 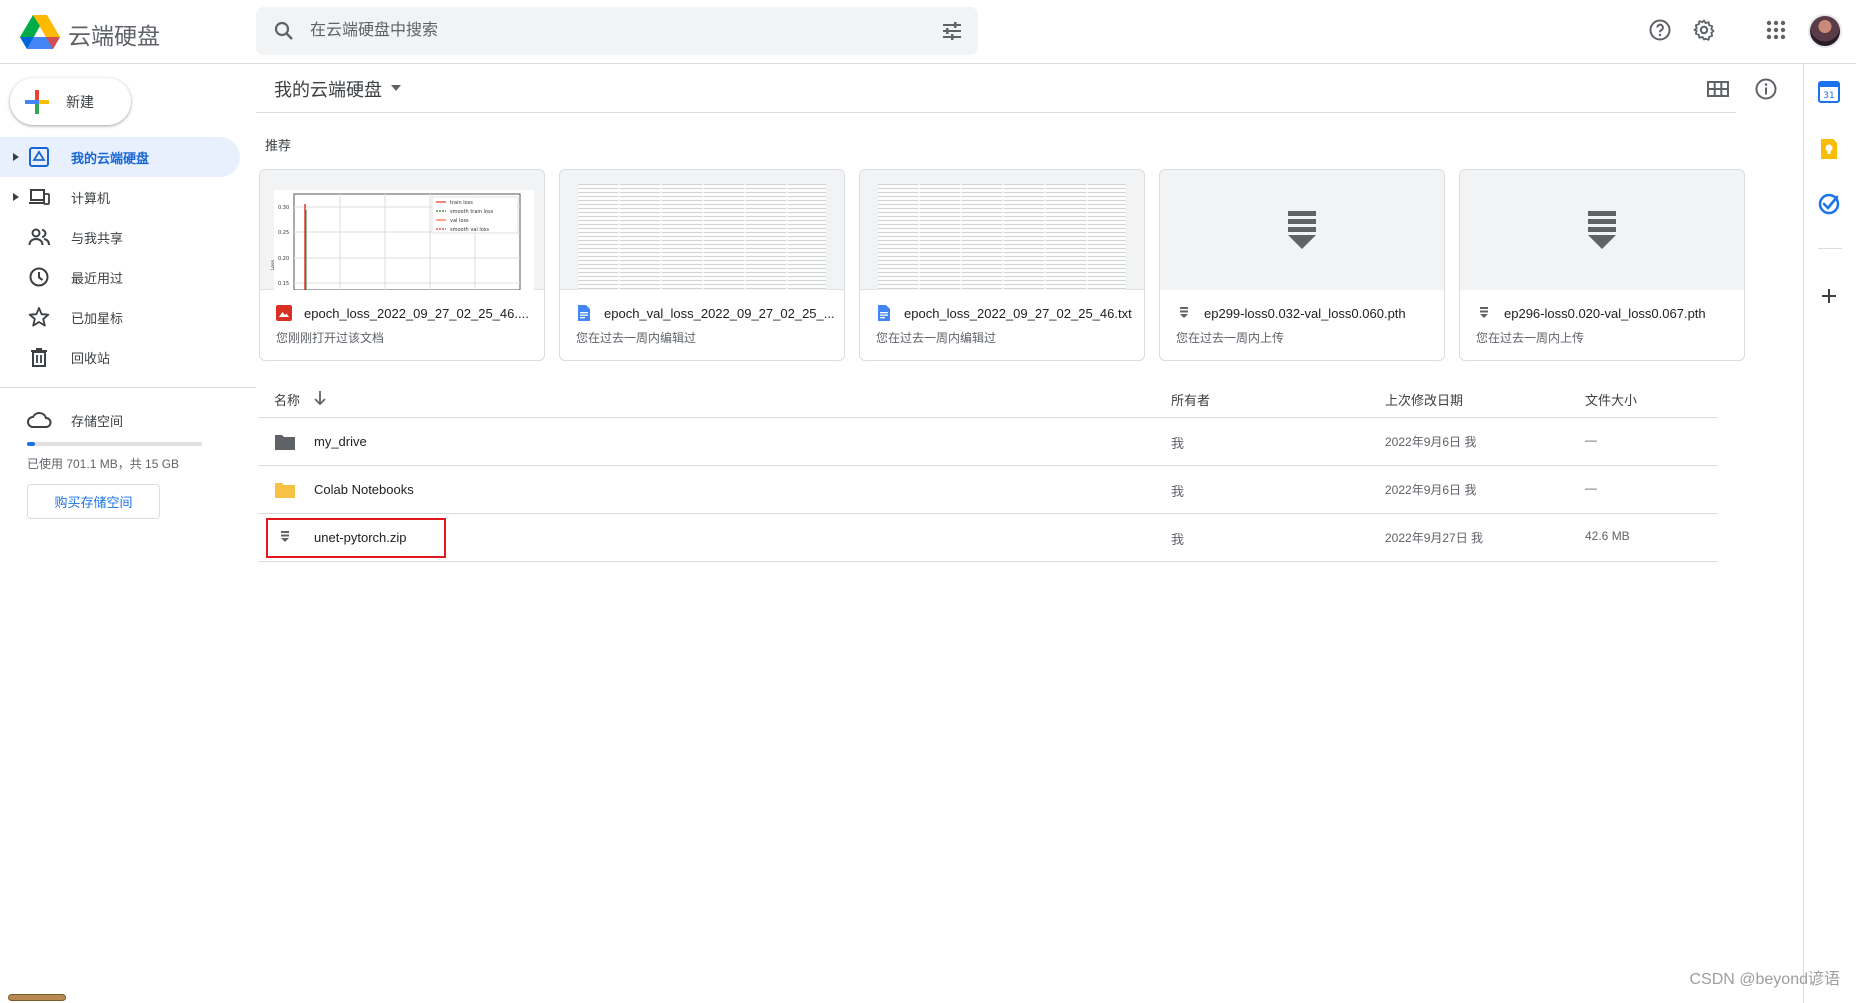 I want to click on archive-file-icon, so click(x=1184, y=312).